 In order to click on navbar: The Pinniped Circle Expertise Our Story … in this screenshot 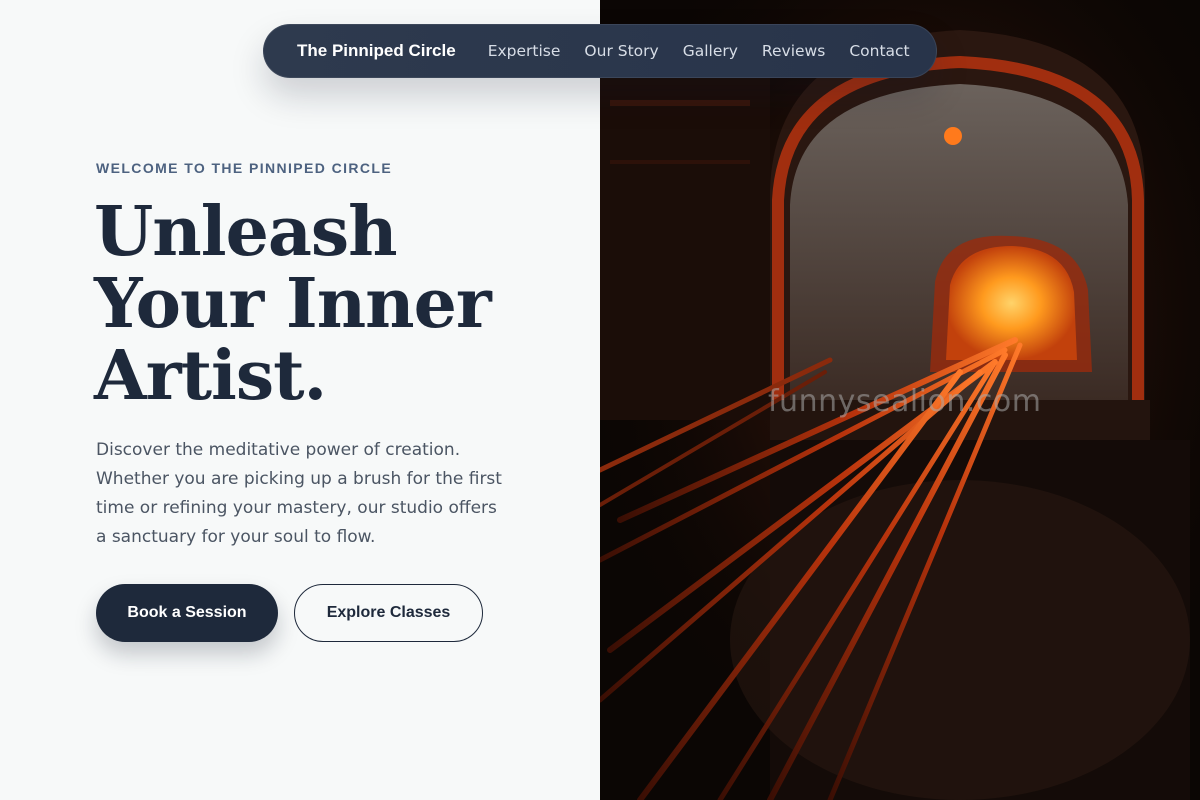, I will do `click(600, 51)`.